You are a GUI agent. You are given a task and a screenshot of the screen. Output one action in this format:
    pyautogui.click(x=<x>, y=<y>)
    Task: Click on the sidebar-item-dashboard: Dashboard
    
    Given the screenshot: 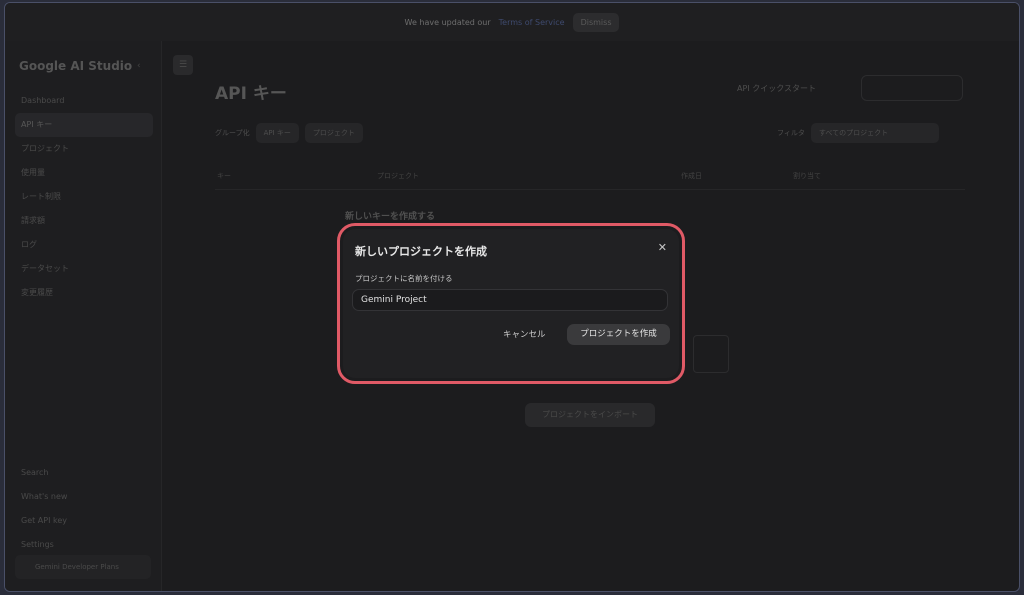 What is the action you would take?
    pyautogui.click(x=84, y=101)
    